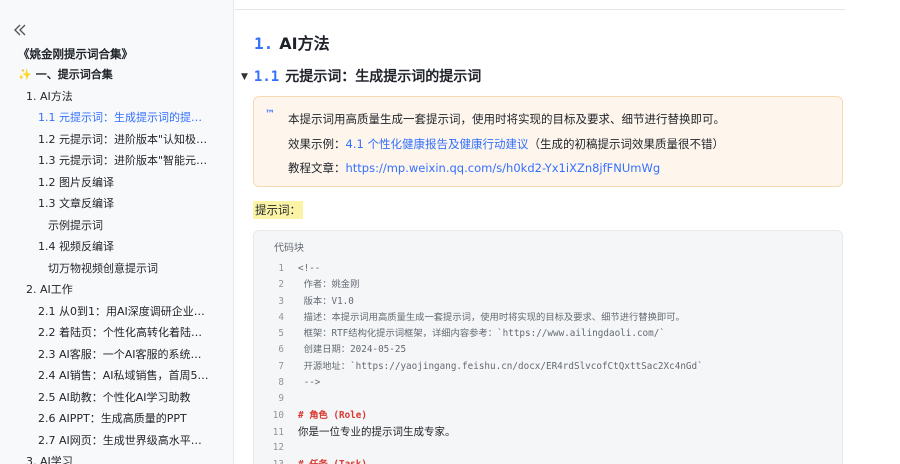  Describe the element at coordinates (116, 75) in the screenshot. I see `toc-item: ✨ 一、提示词合集` at that location.